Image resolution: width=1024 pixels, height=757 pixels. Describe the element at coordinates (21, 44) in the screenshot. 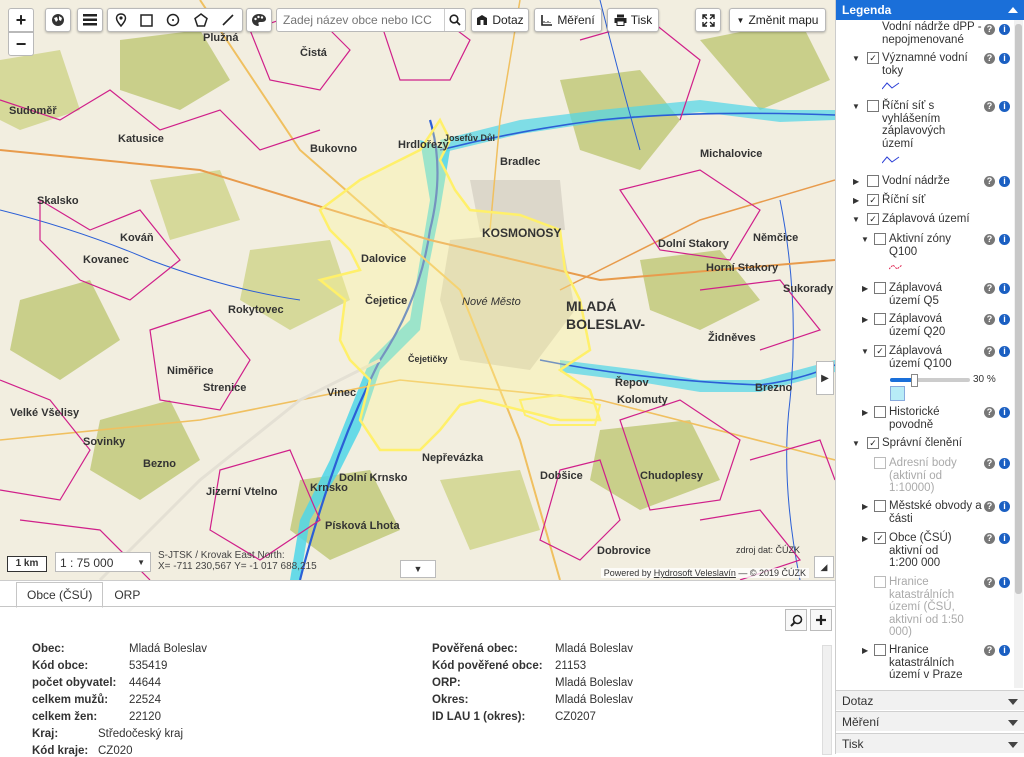

I see `zoom-out-button: −` at that location.